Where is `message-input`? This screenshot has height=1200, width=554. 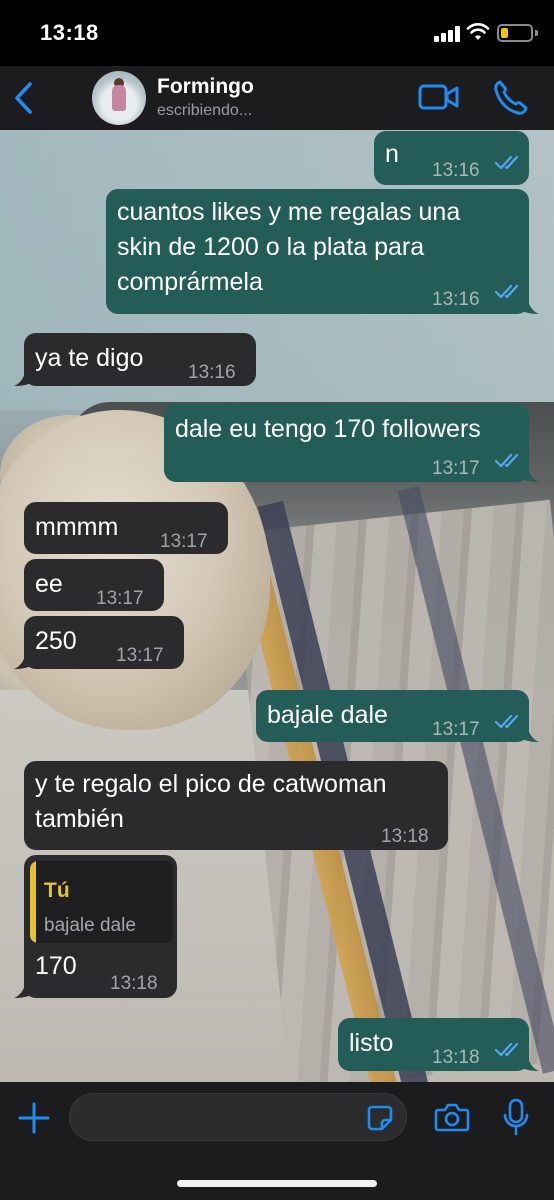 message-input is located at coordinates (238, 1117).